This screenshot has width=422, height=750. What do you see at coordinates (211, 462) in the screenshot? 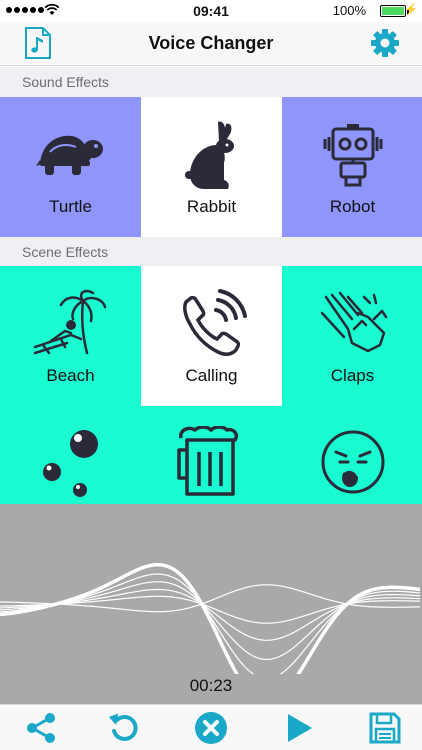
I see `beer-mug-icon` at bounding box center [211, 462].